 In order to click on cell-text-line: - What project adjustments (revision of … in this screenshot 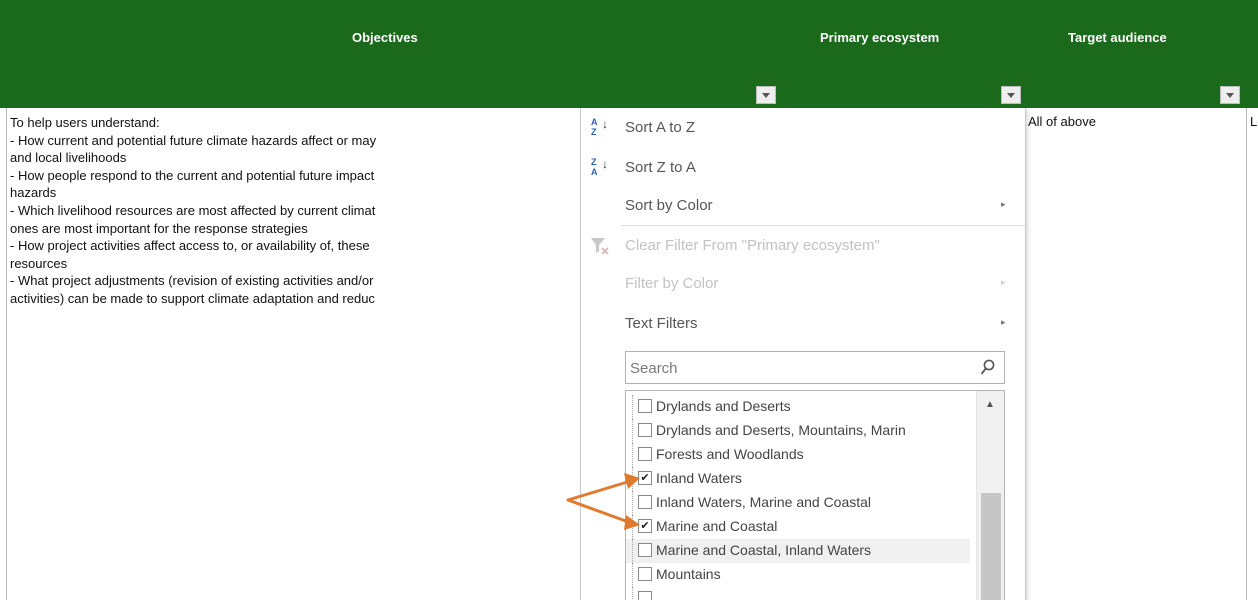, I will do `click(192, 281)`.